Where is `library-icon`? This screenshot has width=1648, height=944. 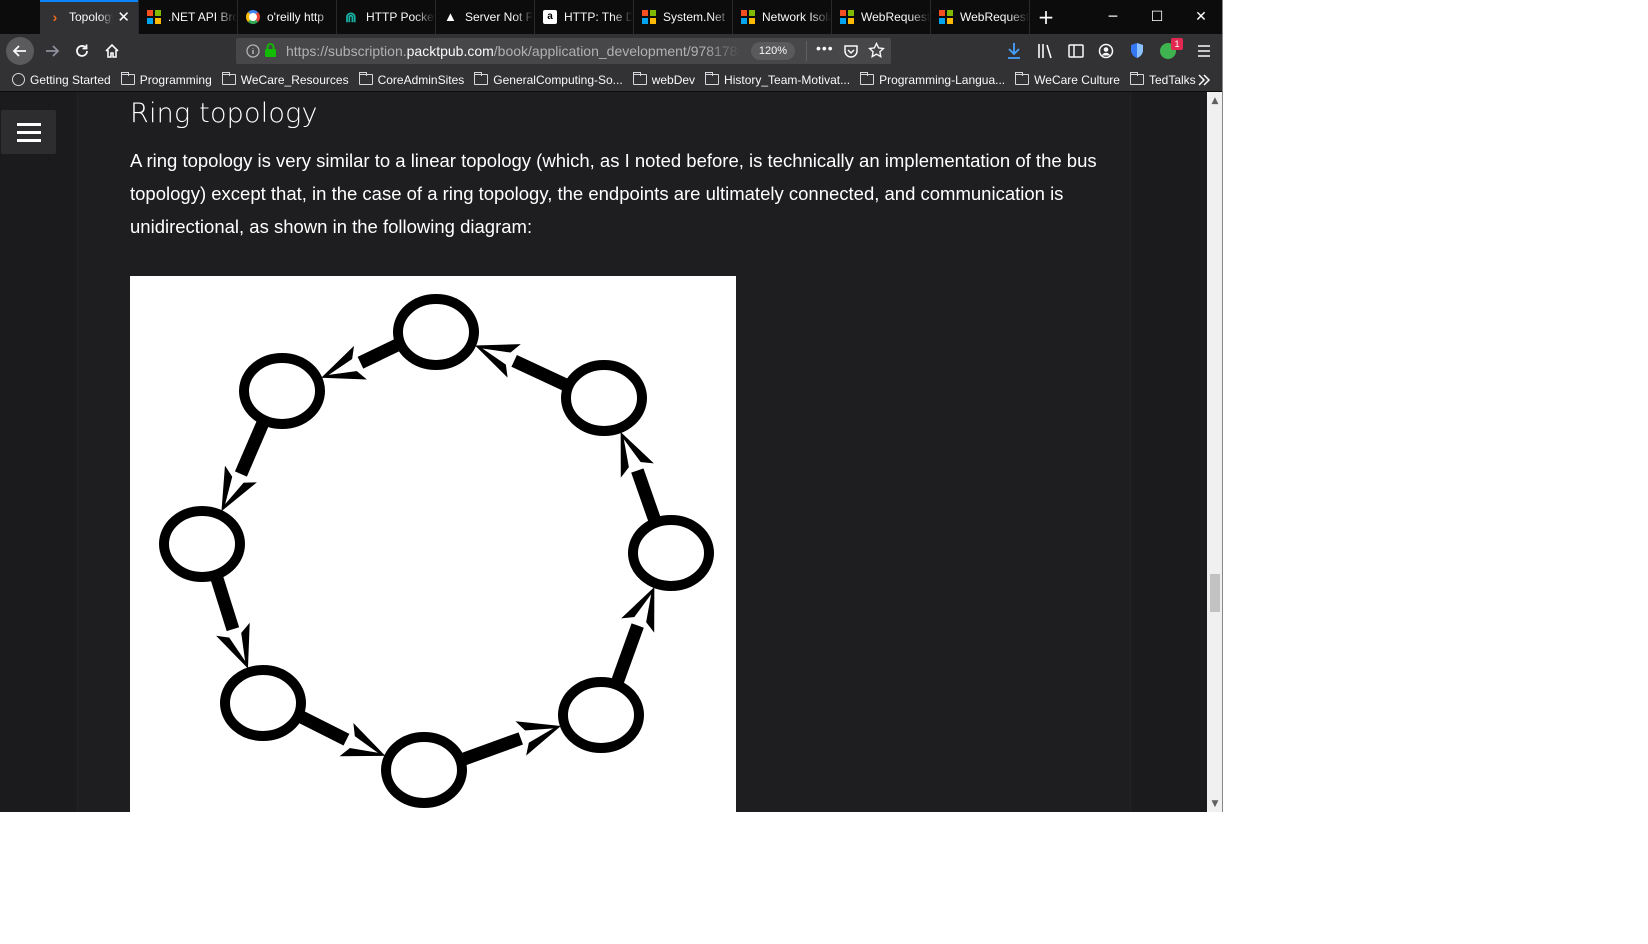 library-icon is located at coordinates (1045, 51).